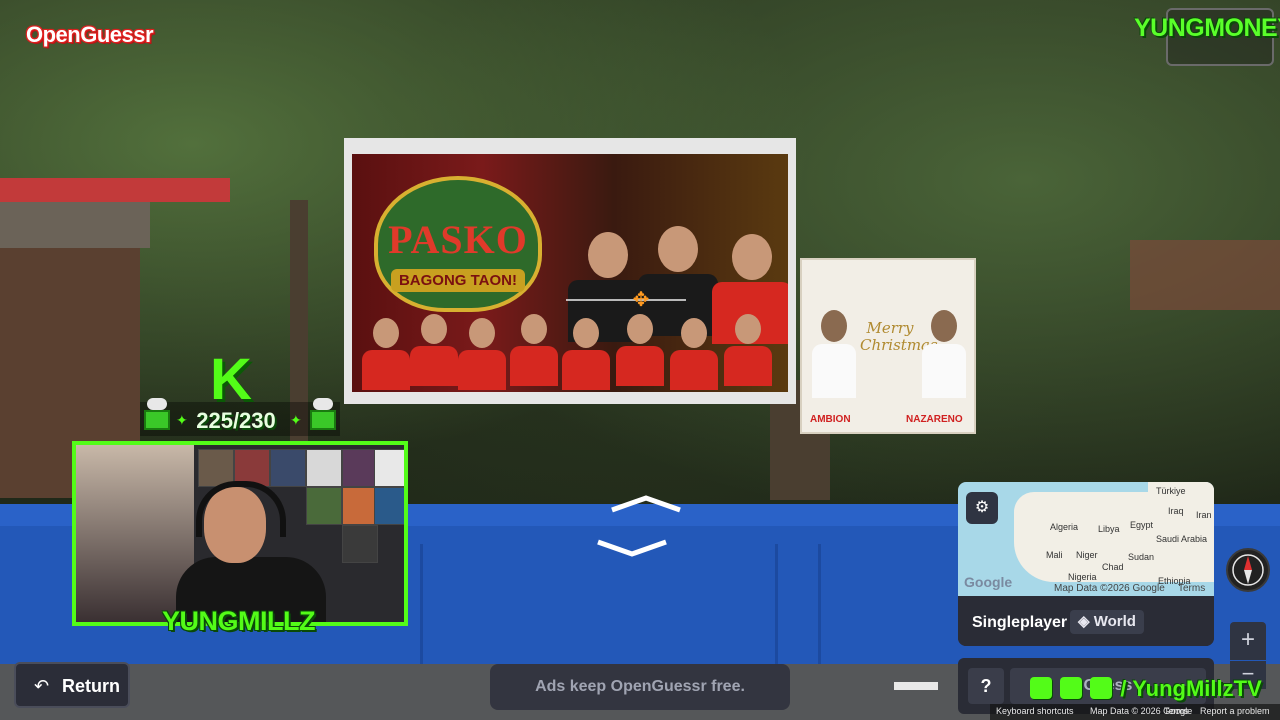 Image resolution: width=1280 pixels, height=720 pixels. What do you see at coordinates (1182, 539) in the screenshot?
I see `map-label: Saudi Arabia` at bounding box center [1182, 539].